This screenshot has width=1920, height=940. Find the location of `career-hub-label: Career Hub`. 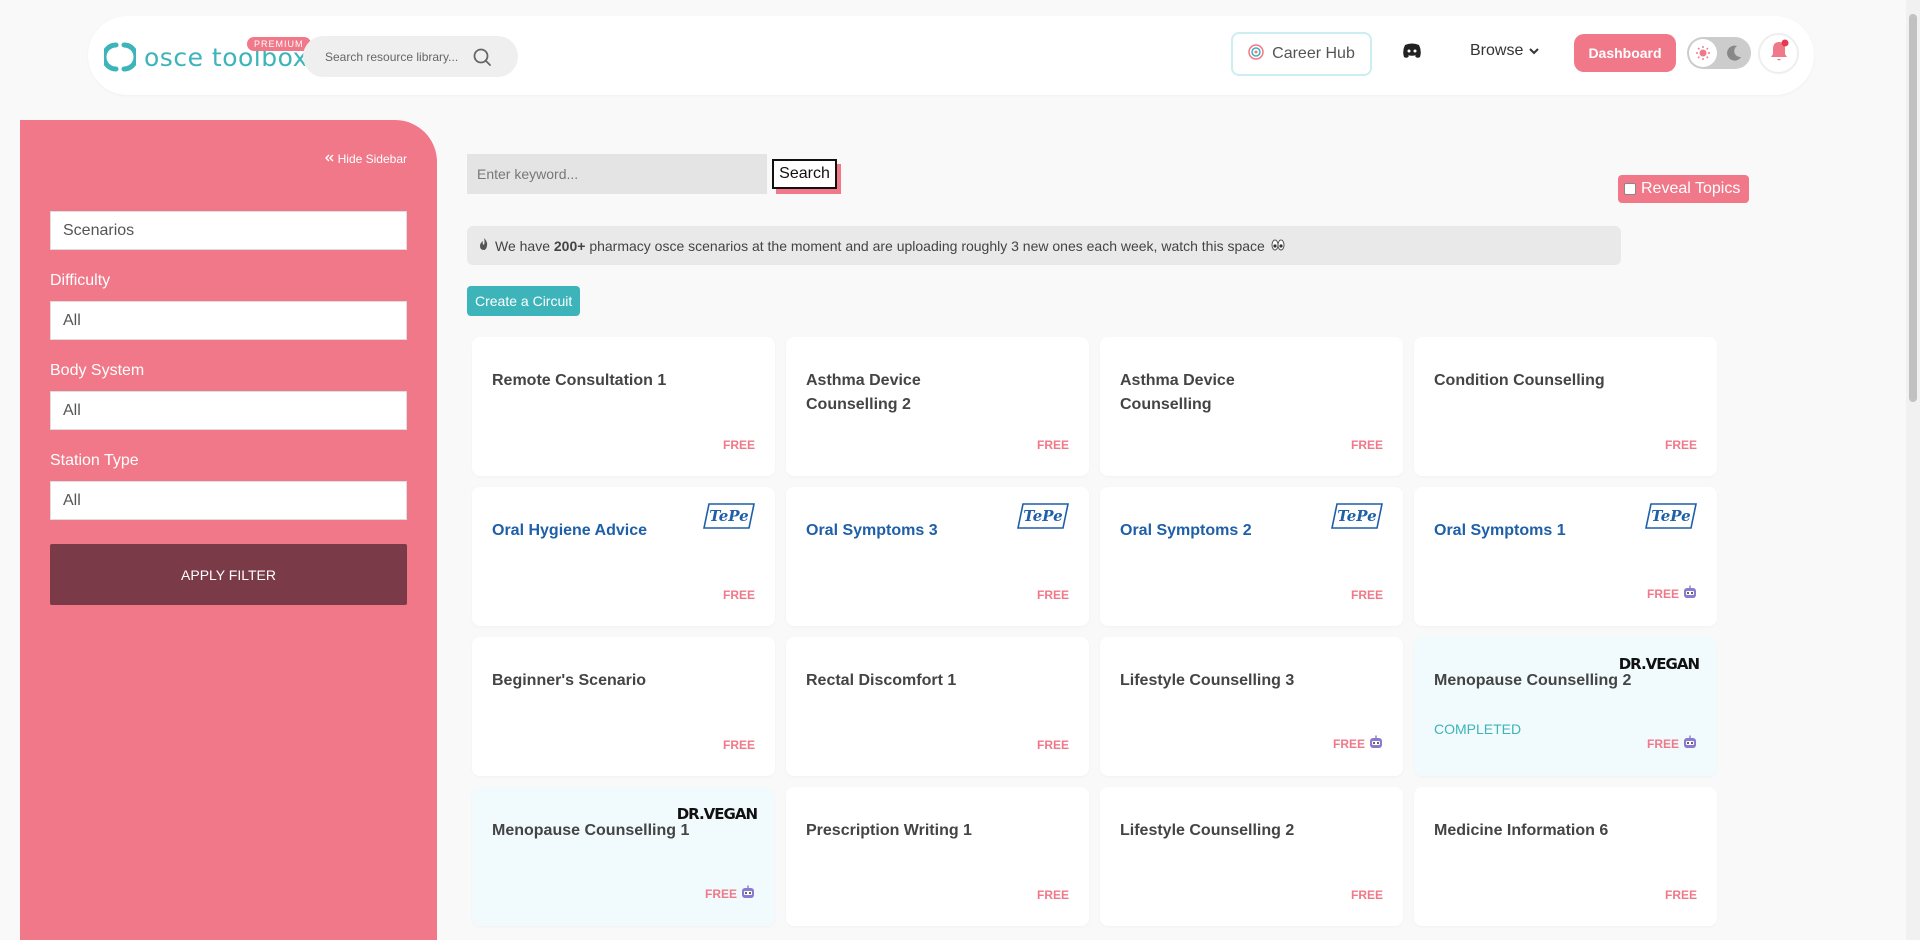

career-hub-label: Career Hub is located at coordinates (1313, 53).